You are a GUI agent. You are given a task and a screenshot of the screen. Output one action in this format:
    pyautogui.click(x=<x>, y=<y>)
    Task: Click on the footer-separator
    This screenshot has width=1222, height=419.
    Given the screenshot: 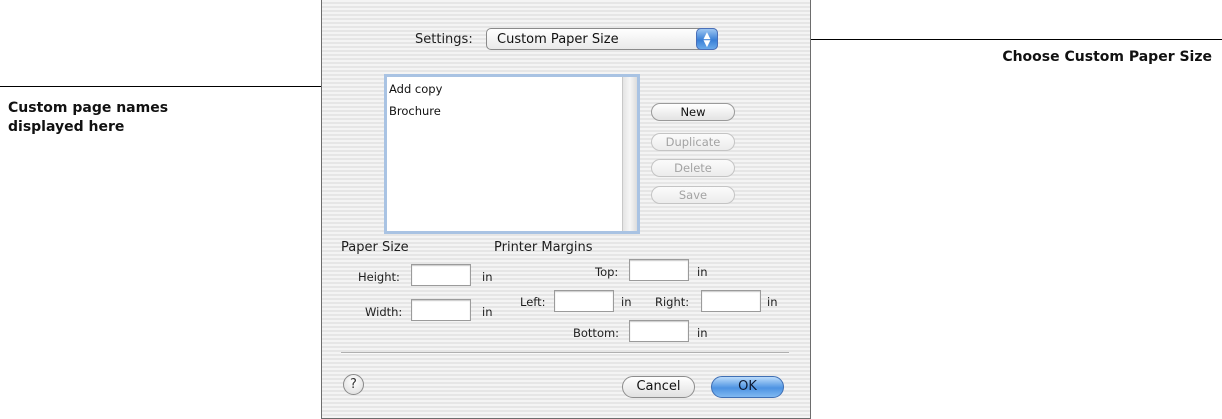 What is the action you would take?
    pyautogui.click(x=565, y=353)
    